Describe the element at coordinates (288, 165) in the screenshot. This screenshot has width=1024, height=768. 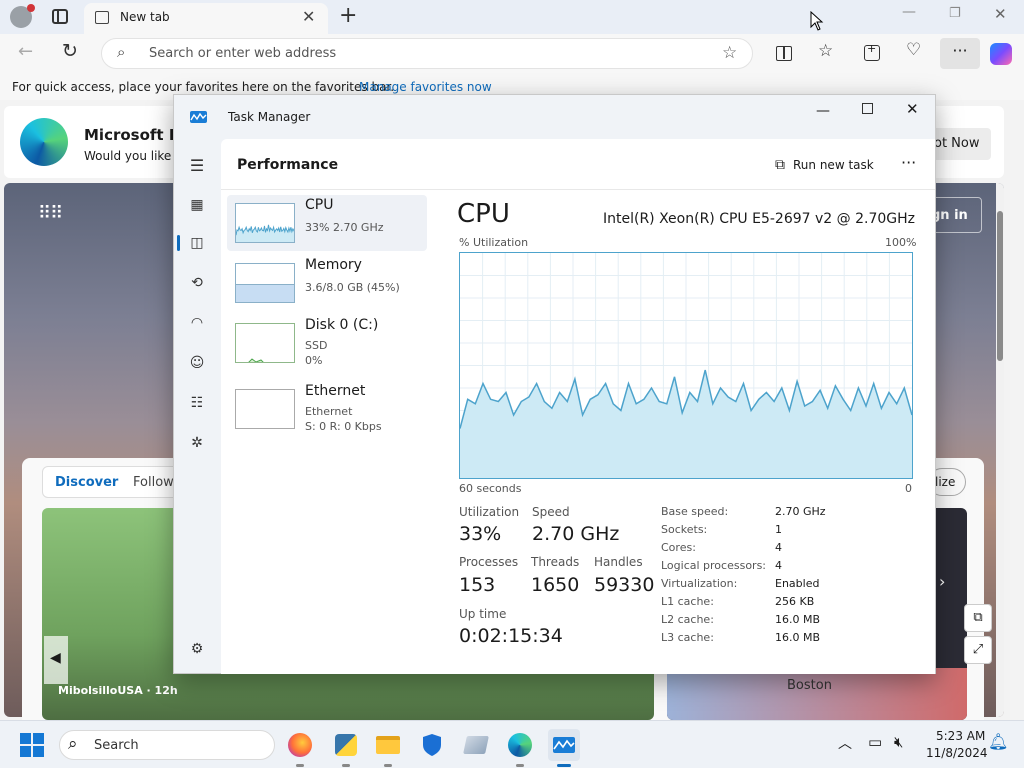
I see `page-title: Performance` at that location.